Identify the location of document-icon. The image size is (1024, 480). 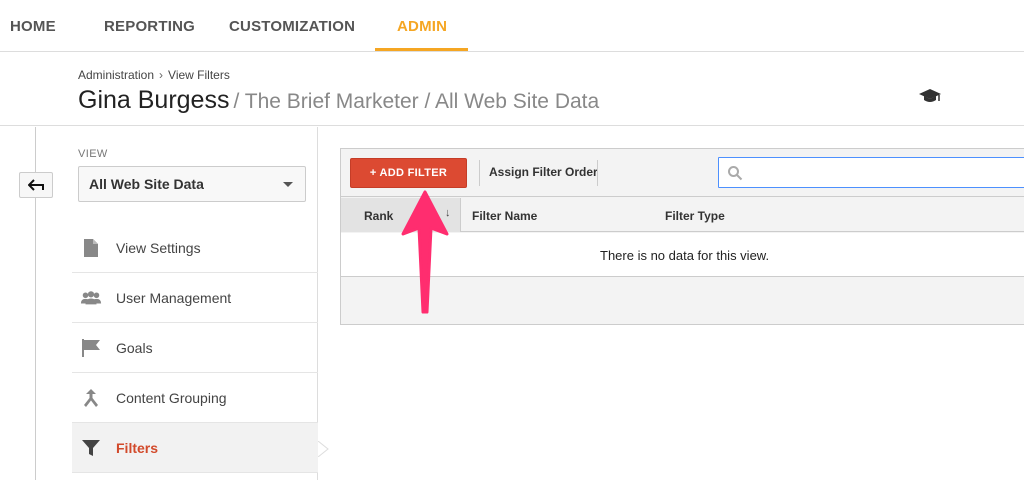
(91, 248).